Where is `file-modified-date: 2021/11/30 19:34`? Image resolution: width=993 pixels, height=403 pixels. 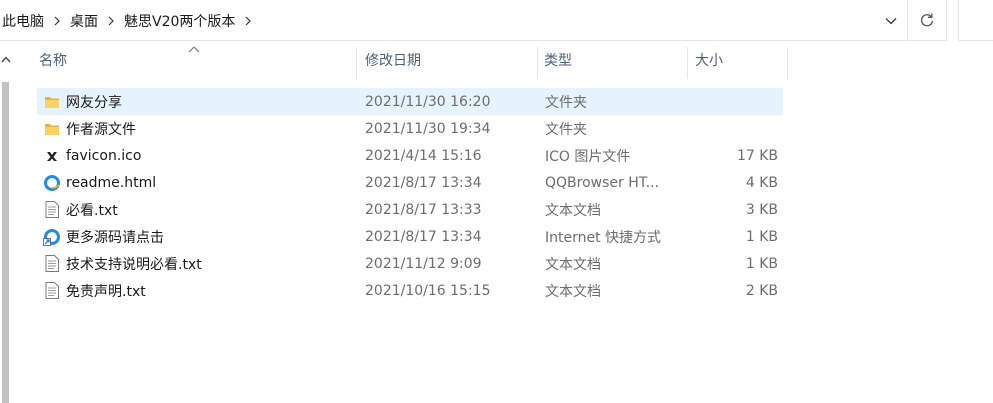
file-modified-date: 2021/11/30 19:34 is located at coordinates (428, 128).